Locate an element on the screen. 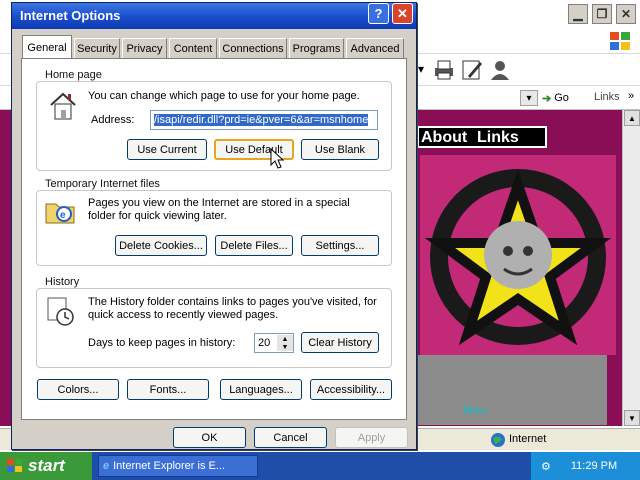 Image resolution: width=640 pixels, height=480 pixels. links-label: Links is located at coordinates (607, 97).